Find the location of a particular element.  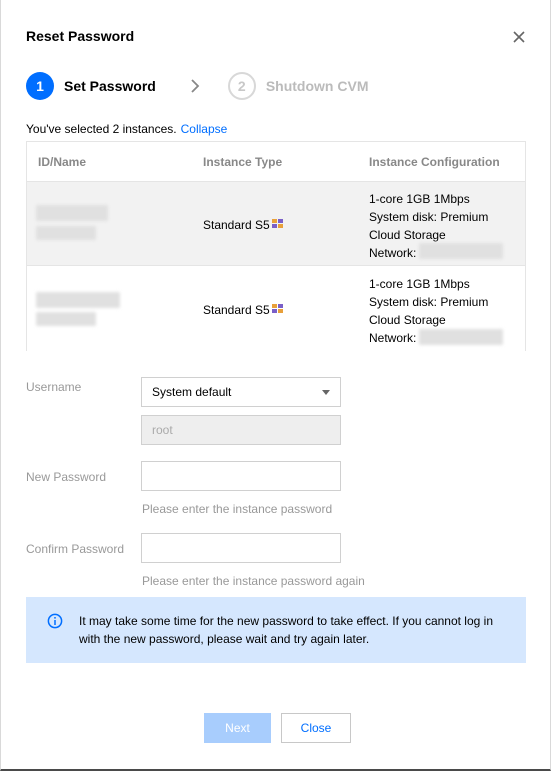

caret-down-icon is located at coordinates (326, 392).